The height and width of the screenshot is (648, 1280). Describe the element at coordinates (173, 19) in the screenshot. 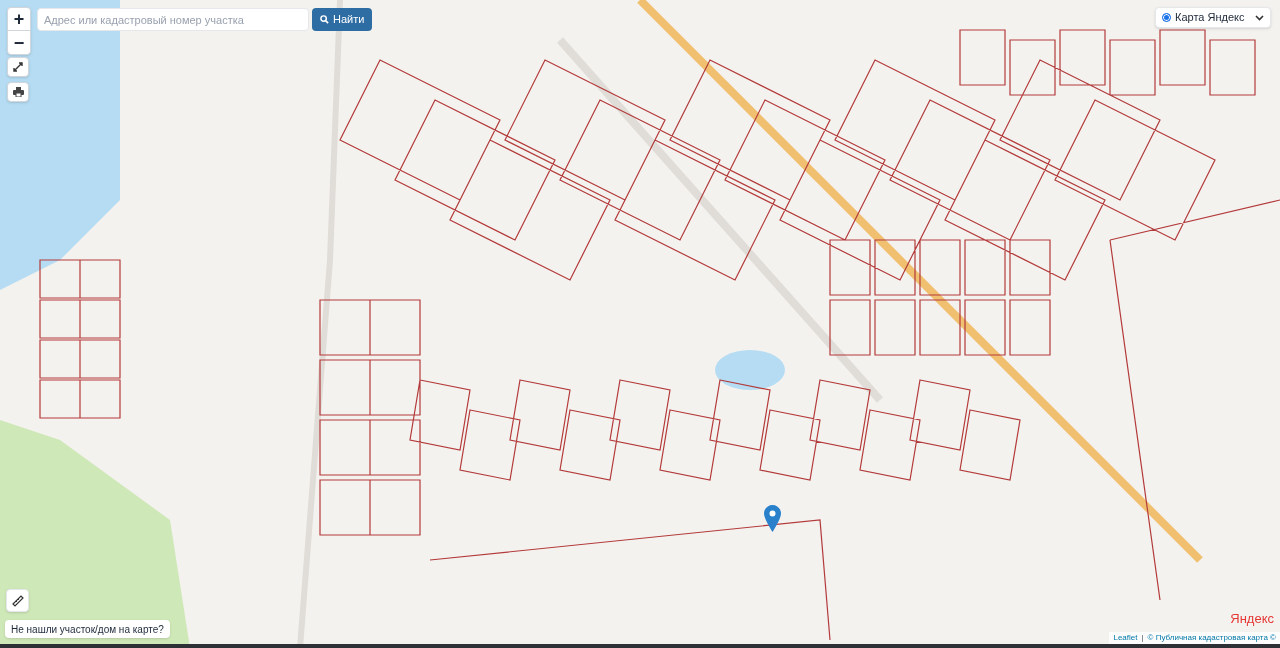

I see `search-field: Адрес или кадастровый номер участка` at that location.